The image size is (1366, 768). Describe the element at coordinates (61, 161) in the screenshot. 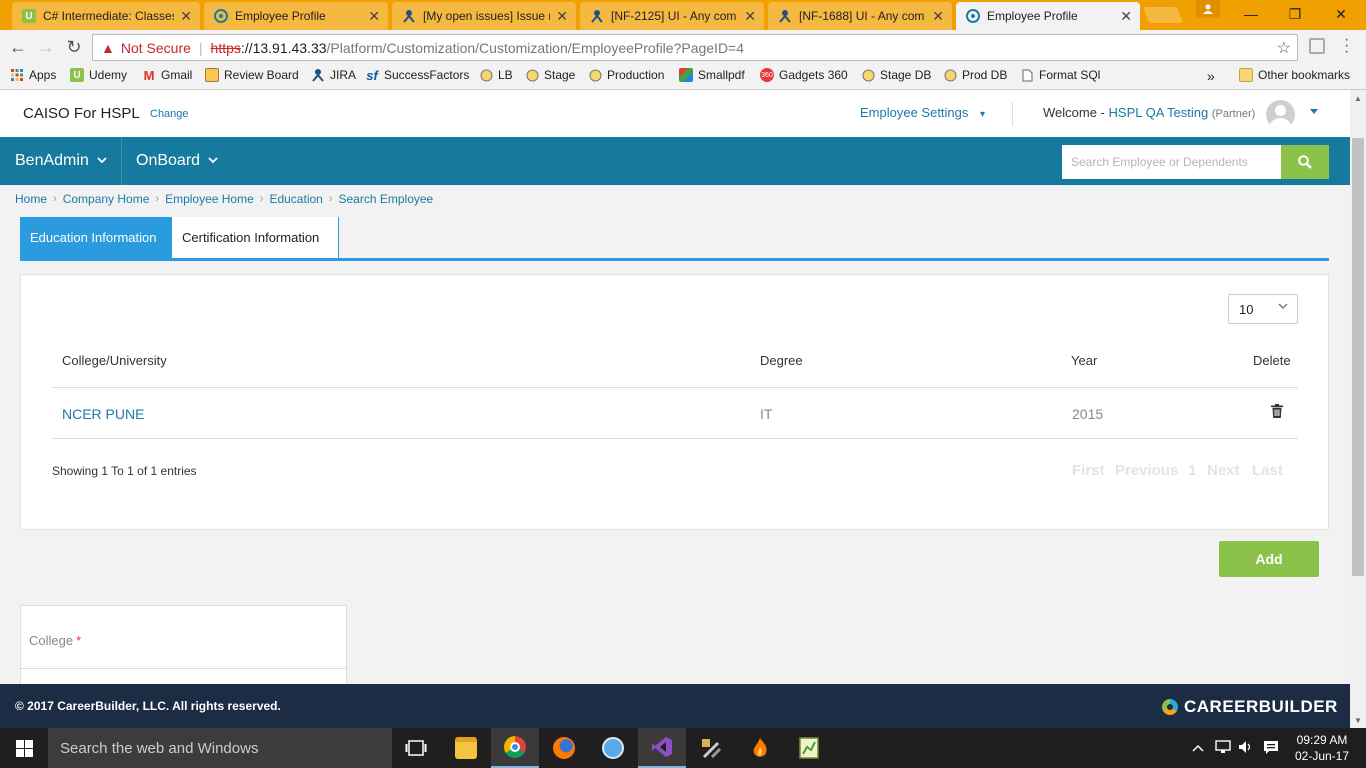

I see `nav-benadmin: BenAdmin` at that location.